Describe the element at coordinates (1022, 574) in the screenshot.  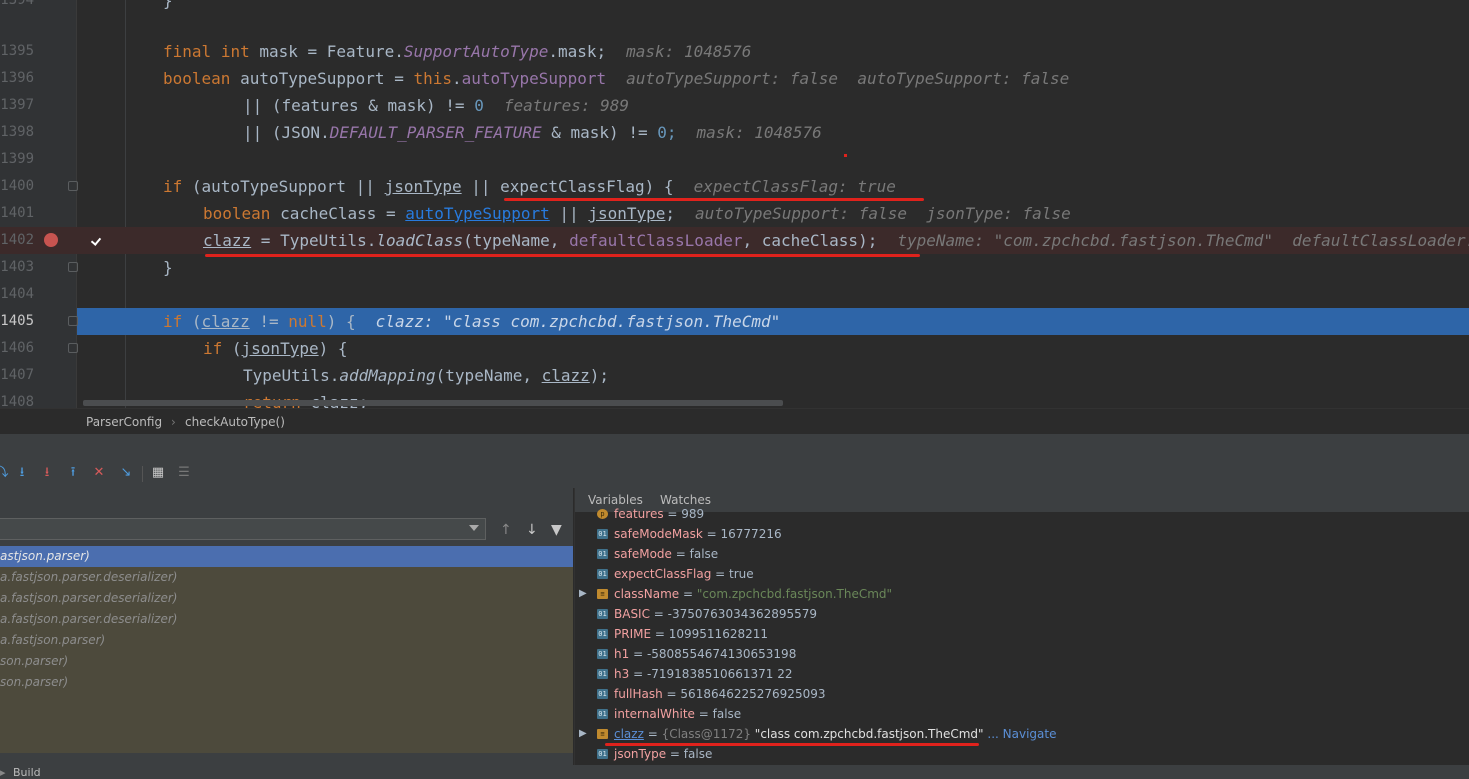
I see `variable-row: 01 expectClassFlag = true` at that location.